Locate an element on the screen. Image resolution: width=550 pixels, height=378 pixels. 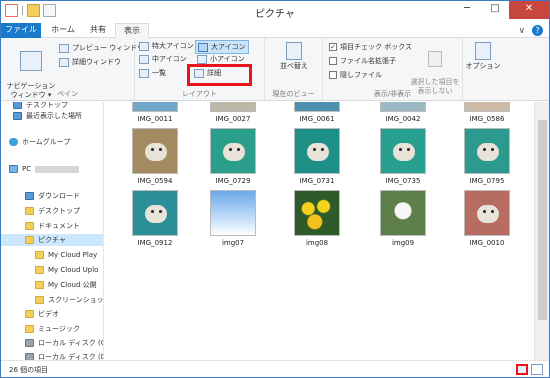
file-tile: IMG_0011 is located at coordinates (155, 112).